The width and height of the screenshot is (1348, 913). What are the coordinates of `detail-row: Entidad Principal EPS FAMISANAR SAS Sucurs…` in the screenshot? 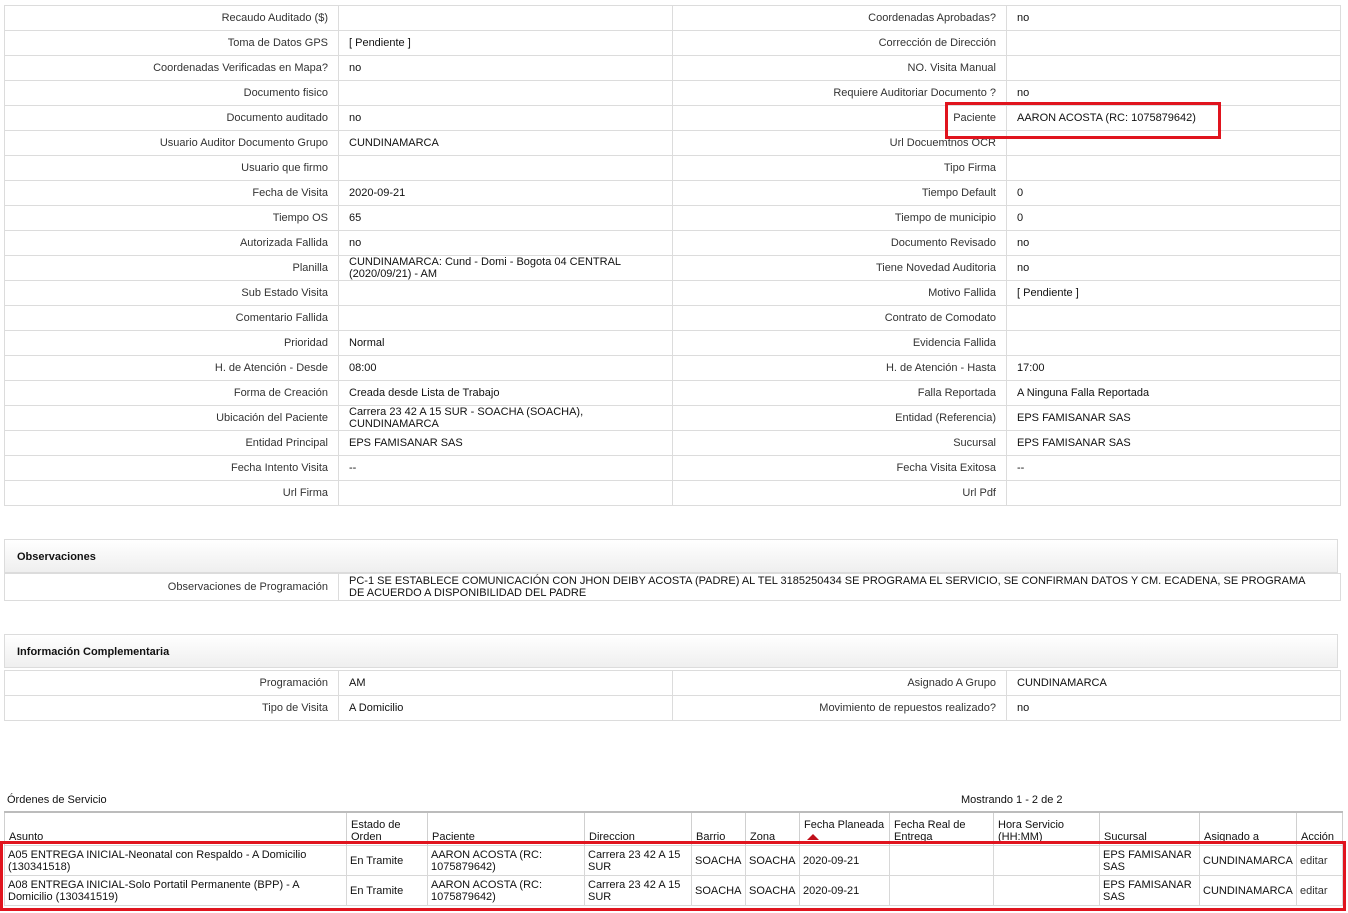 It's located at (672, 443).